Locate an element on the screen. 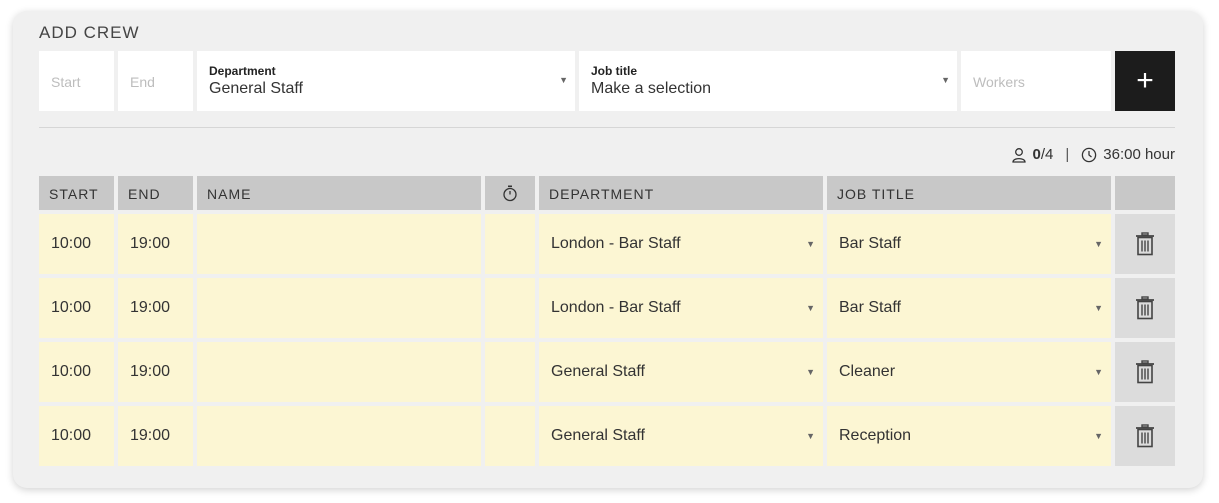 This screenshot has width=1219, height=503. crew-summary: 0/4 | 36:00 hour is located at coordinates (1093, 154).